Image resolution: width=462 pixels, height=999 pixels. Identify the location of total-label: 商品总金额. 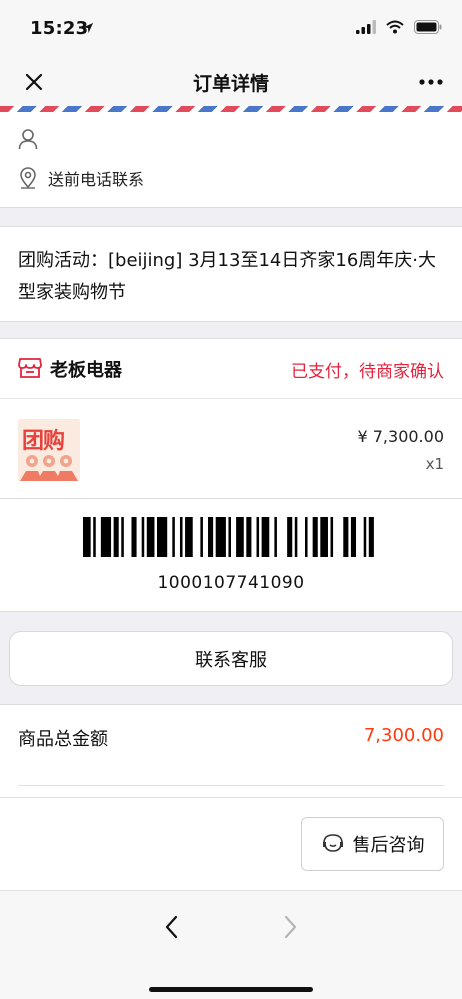
(63, 739).